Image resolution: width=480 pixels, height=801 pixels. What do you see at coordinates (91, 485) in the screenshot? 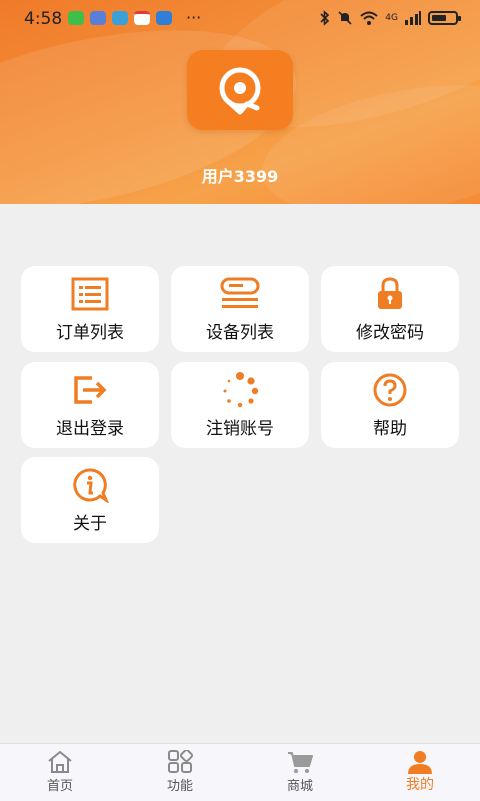
I see `info-icon` at bounding box center [91, 485].